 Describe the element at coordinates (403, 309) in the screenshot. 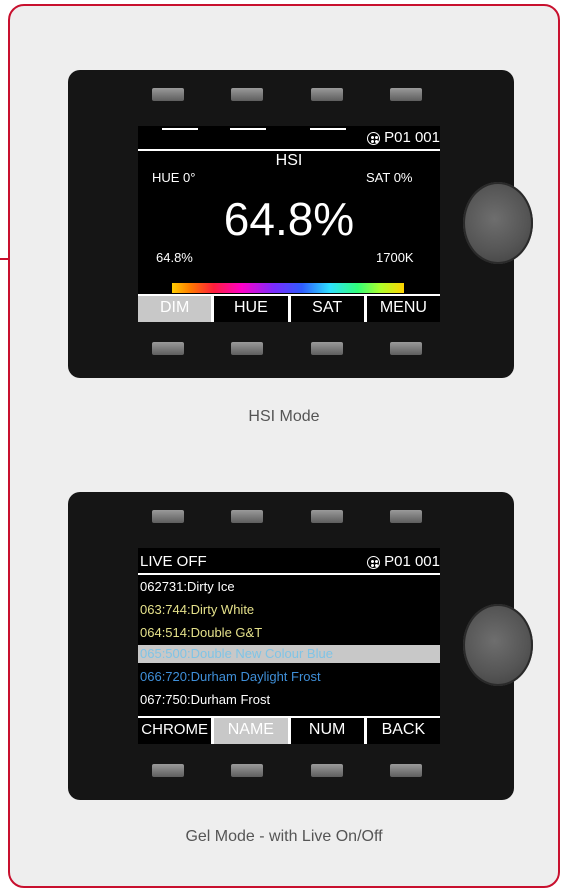

I see `softkey-menu: MENU` at that location.